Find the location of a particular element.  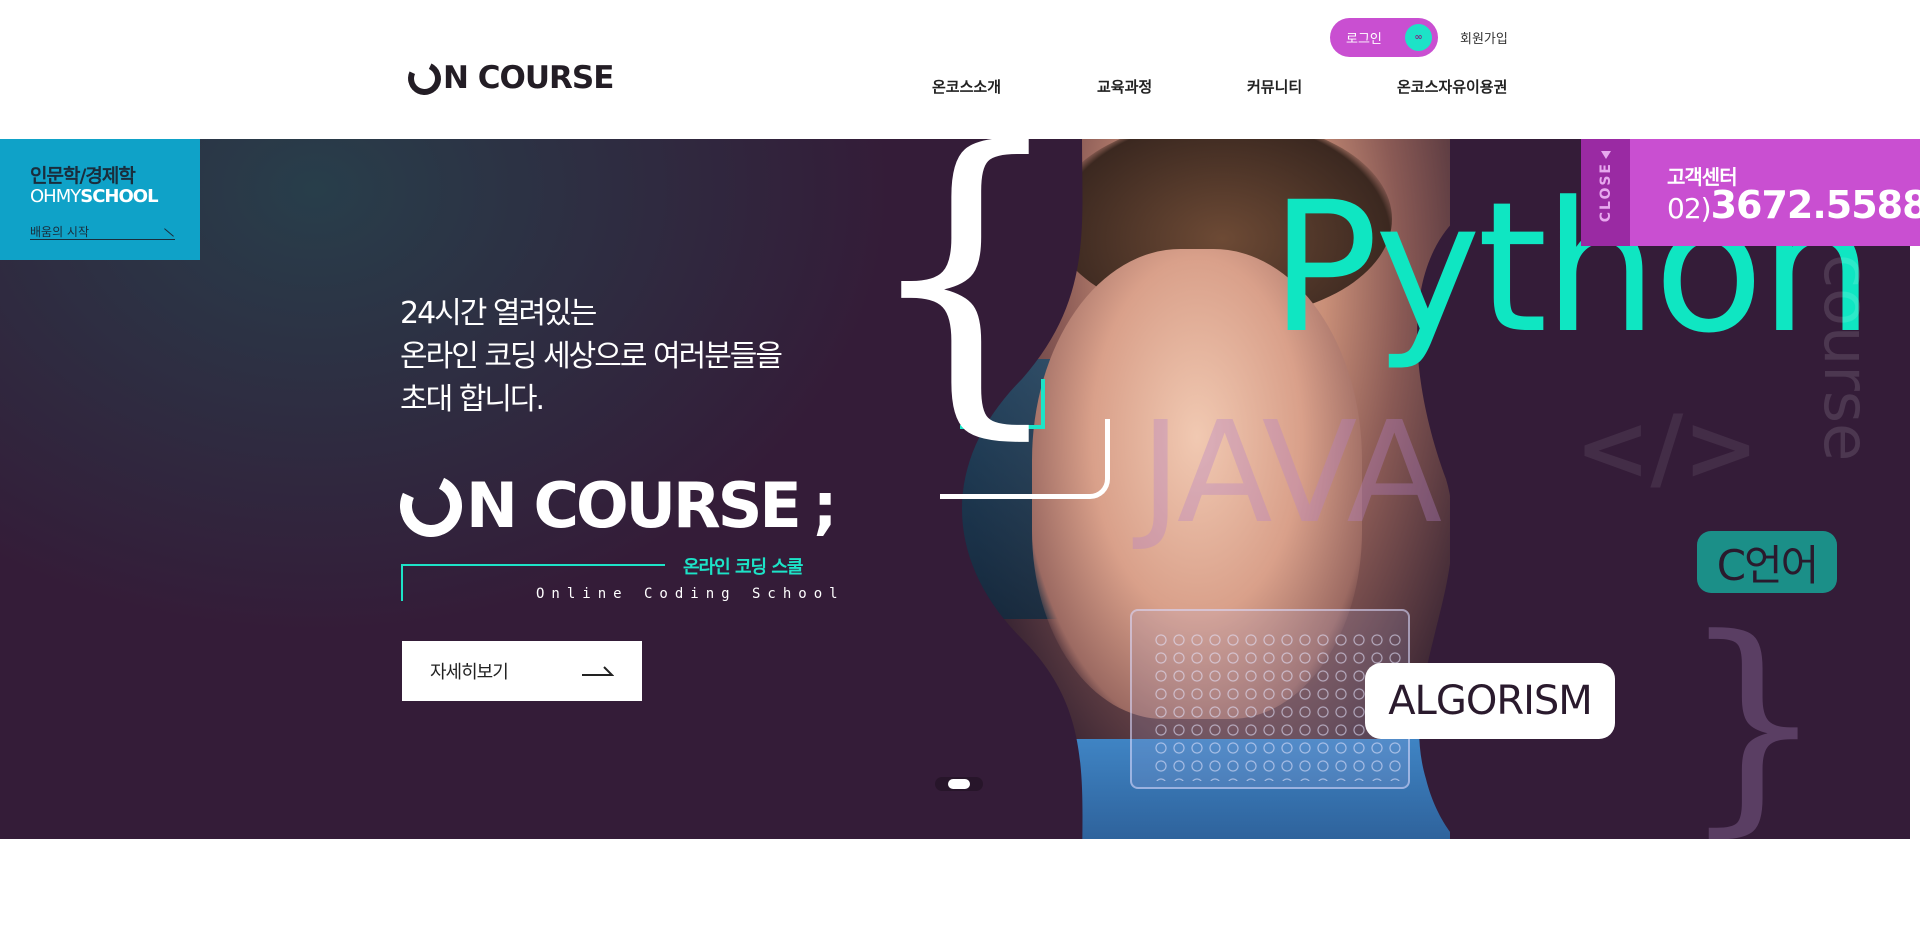

more-button: 자세히보기 is located at coordinates (522, 671).